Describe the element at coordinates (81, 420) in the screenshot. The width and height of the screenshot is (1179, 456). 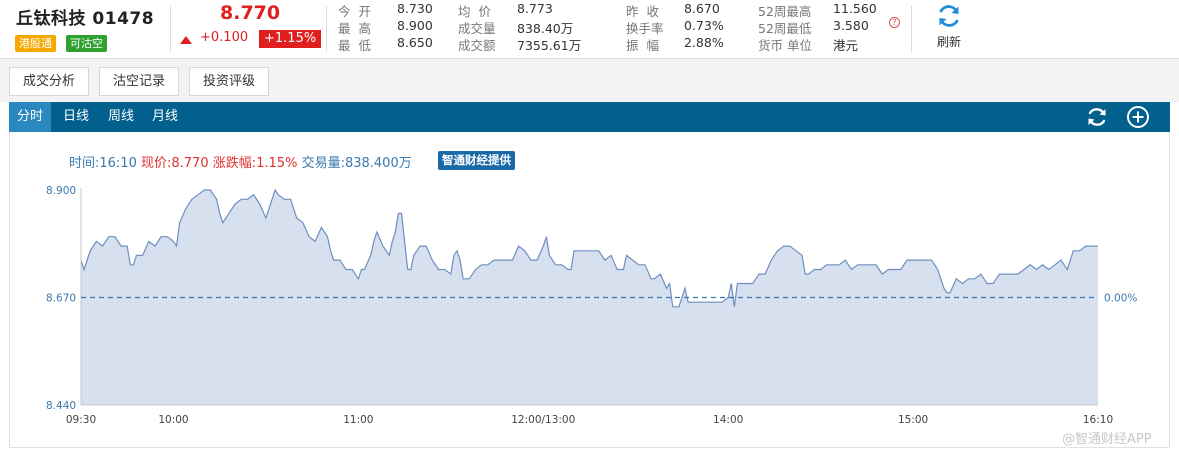
I see `x-tick-label: 09:30` at that location.